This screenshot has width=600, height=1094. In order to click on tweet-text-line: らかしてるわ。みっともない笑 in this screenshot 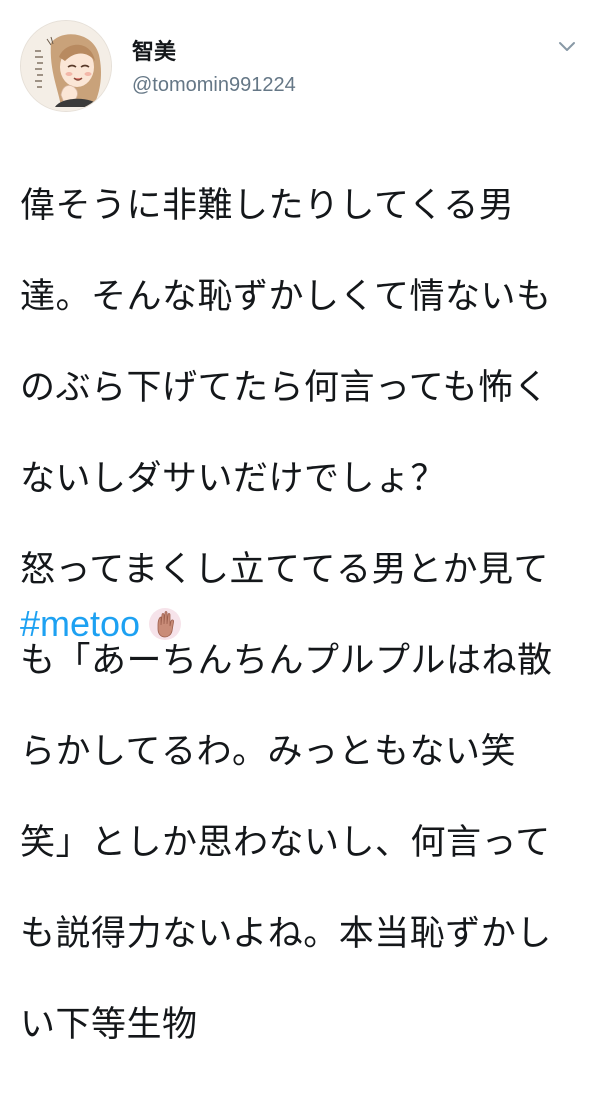, I will do `click(268, 751)`.